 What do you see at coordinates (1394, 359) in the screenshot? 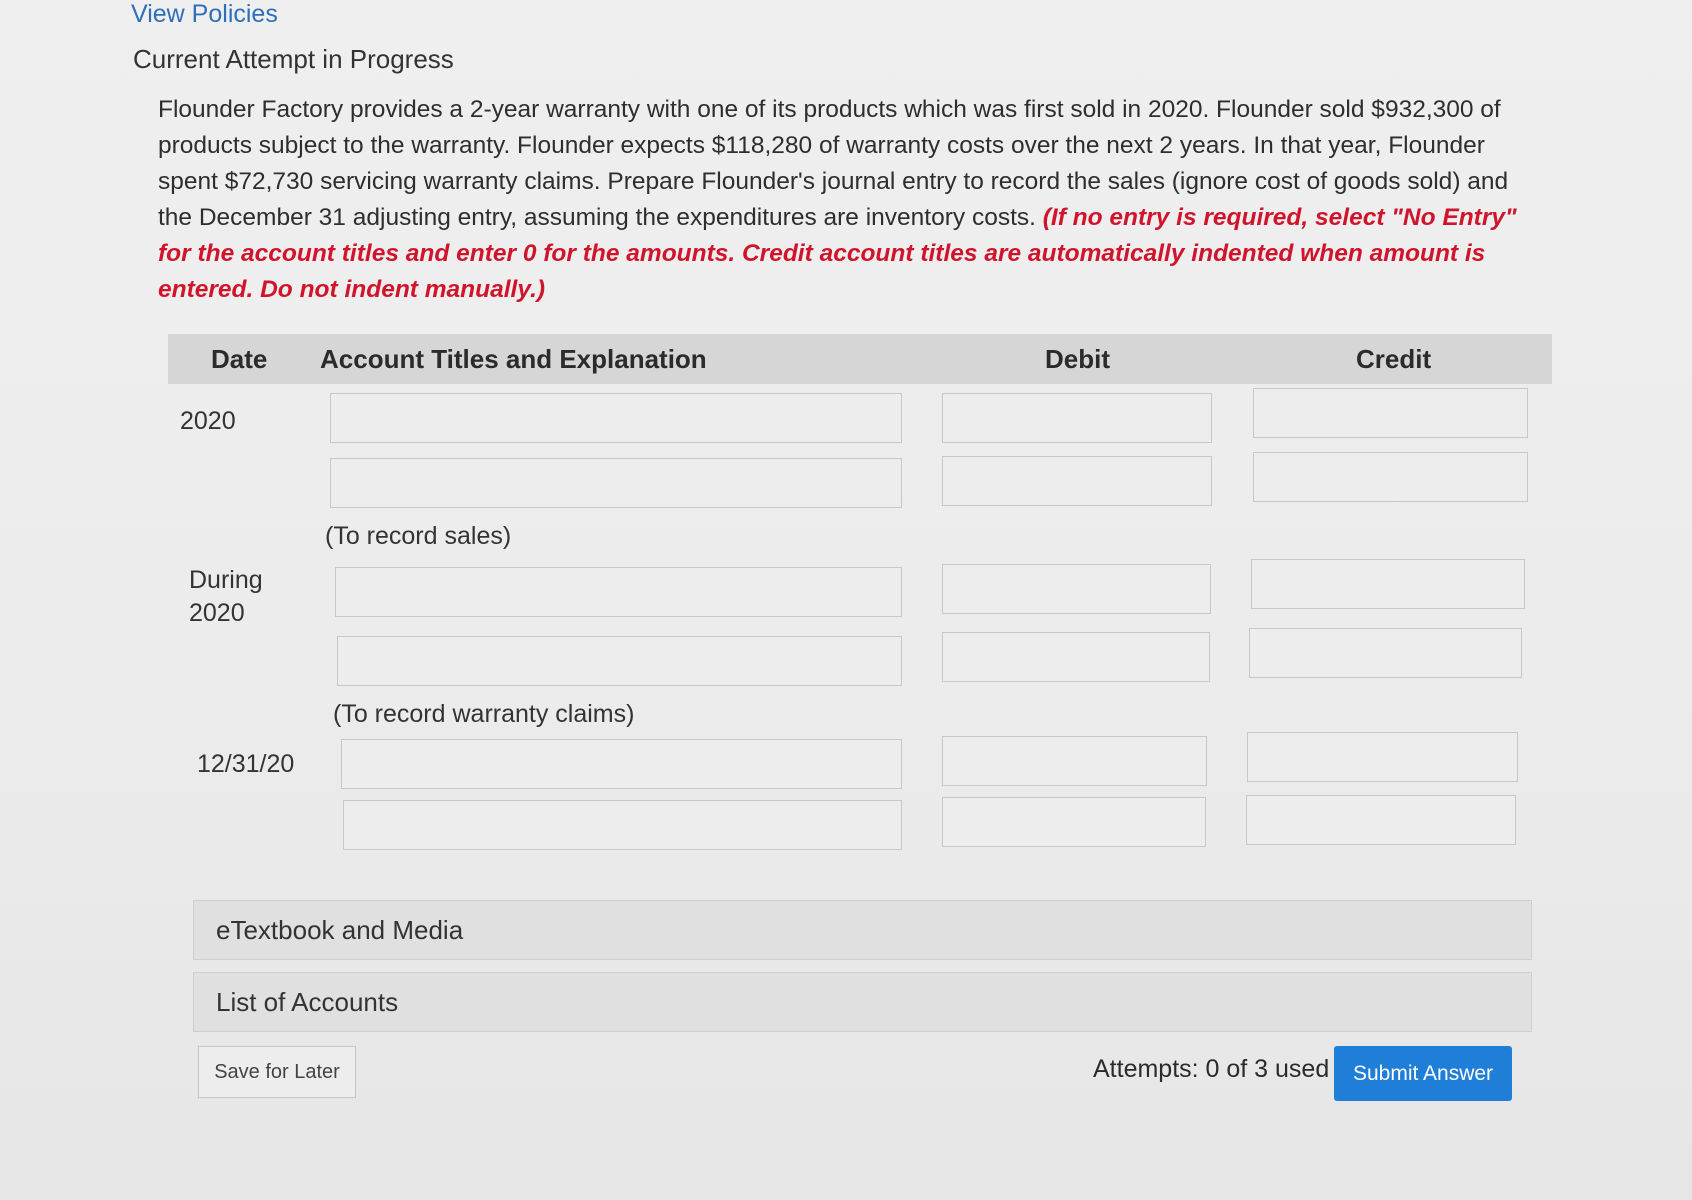
I see `header-credit: Credit` at bounding box center [1394, 359].